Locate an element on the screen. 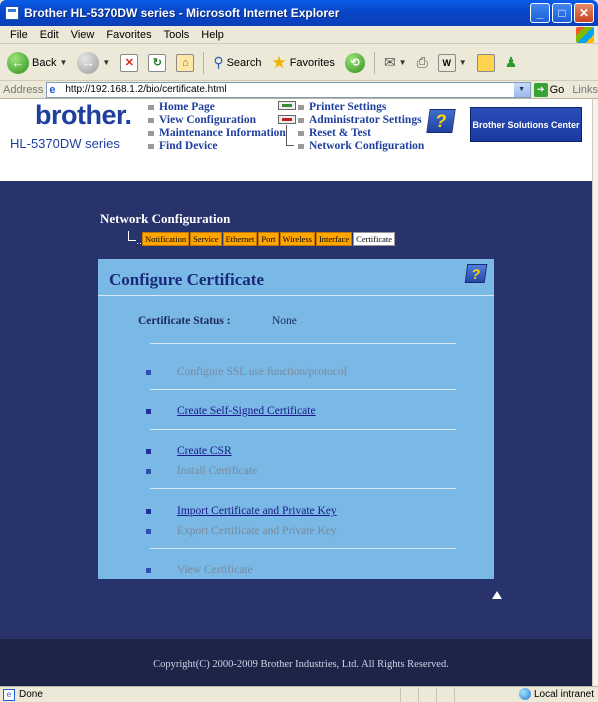  nav-find-device: Find Device is located at coordinates (217, 146).